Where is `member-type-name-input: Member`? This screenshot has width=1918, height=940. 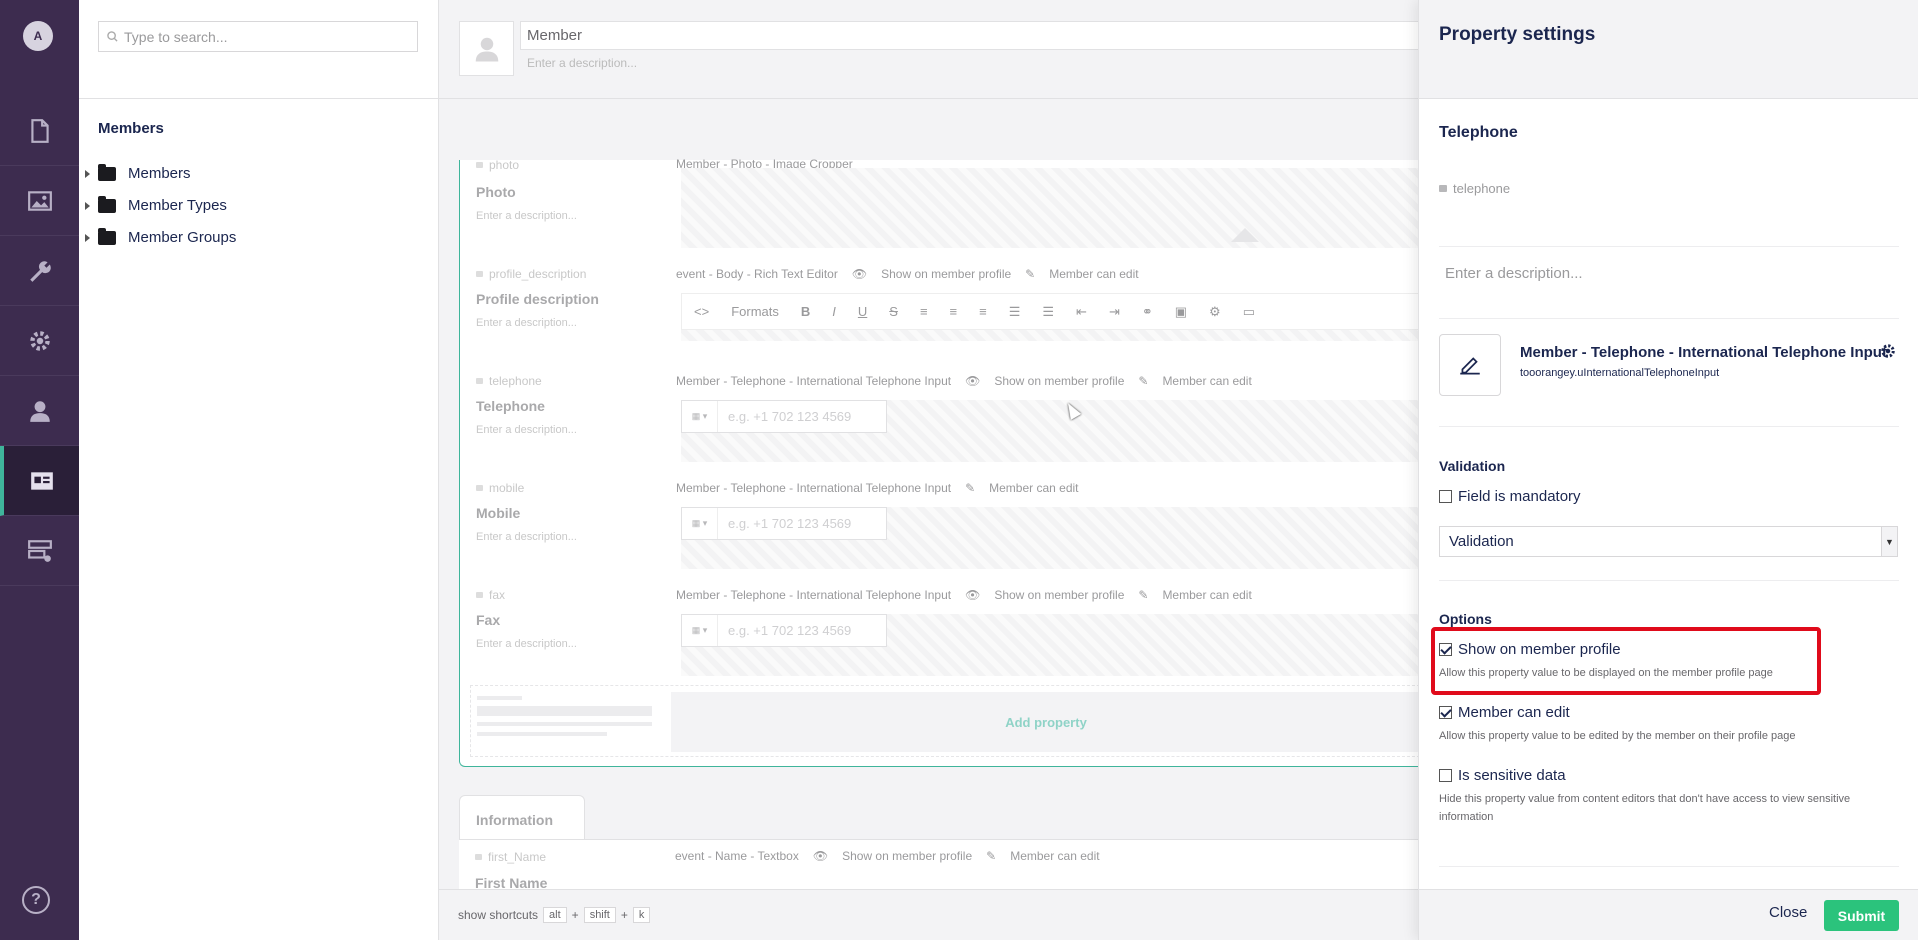
member-type-name-input: Member is located at coordinates (969, 35).